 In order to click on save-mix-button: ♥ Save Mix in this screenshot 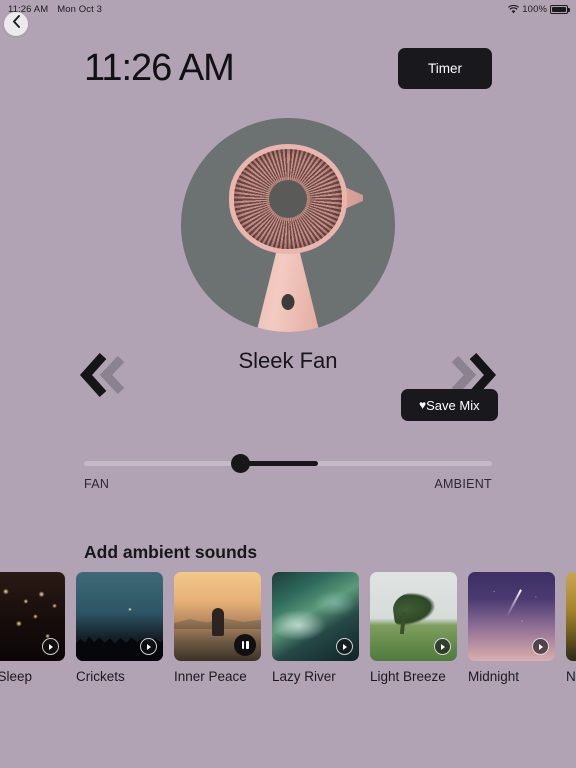, I will do `click(449, 405)`.